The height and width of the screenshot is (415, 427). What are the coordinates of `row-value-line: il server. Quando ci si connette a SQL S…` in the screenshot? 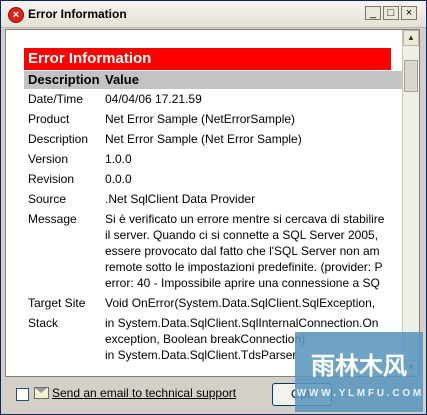 It's located at (242, 235).